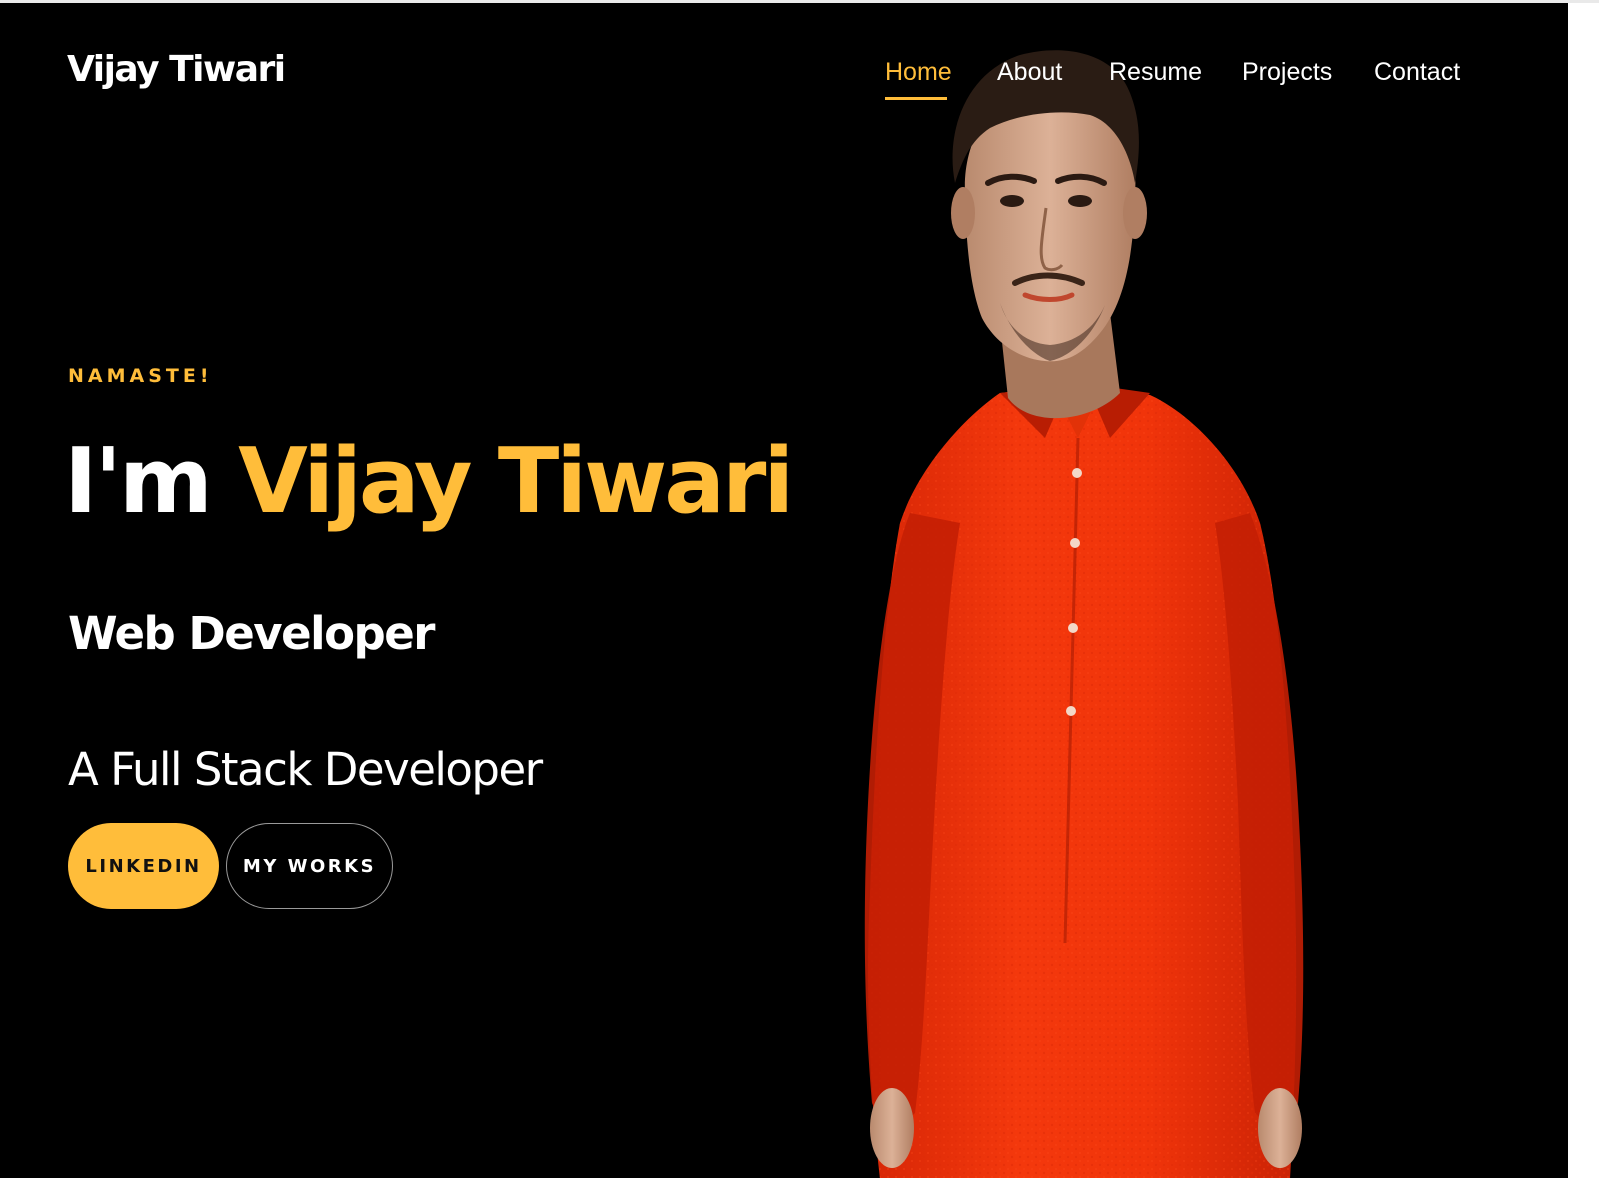 Image resolution: width=1599 pixels, height=1200 pixels. What do you see at coordinates (1155, 72) in the screenshot?
I see `nav-resume: Resume` at bounding box center [1155, 72].